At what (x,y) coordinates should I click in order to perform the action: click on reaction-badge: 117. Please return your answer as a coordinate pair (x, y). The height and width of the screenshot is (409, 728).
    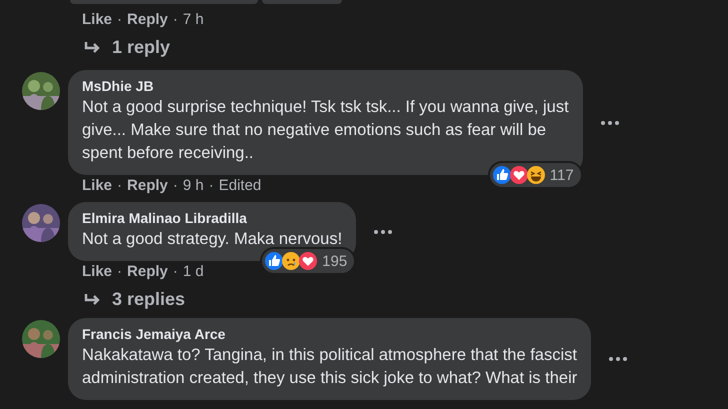
    Looking at the image, I should click on (535, 175).